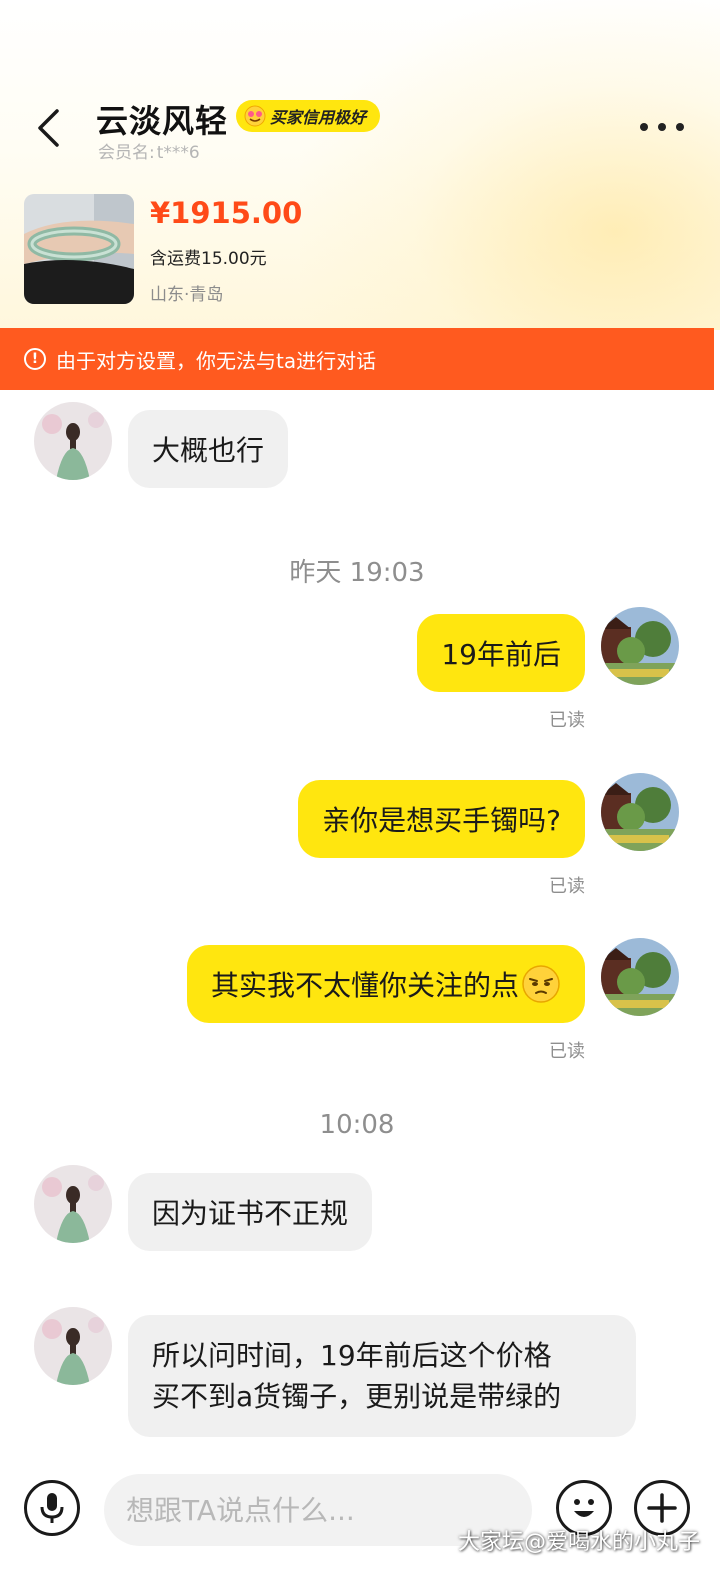  I want to click on message-bubble-incoming: 大概也行, so click(208, 449).